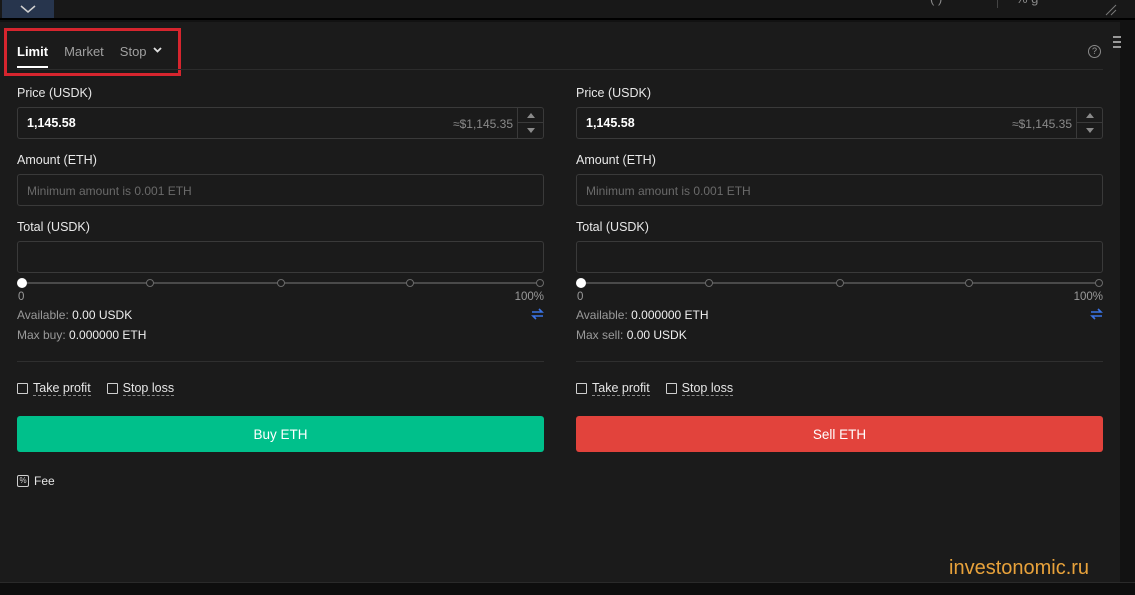 The width and height of the screenshot is (1135, 595). What do you see at coordinates (567, 588) in the screenshot?
I see `bottom-strip` at bounding box center [567, 588].